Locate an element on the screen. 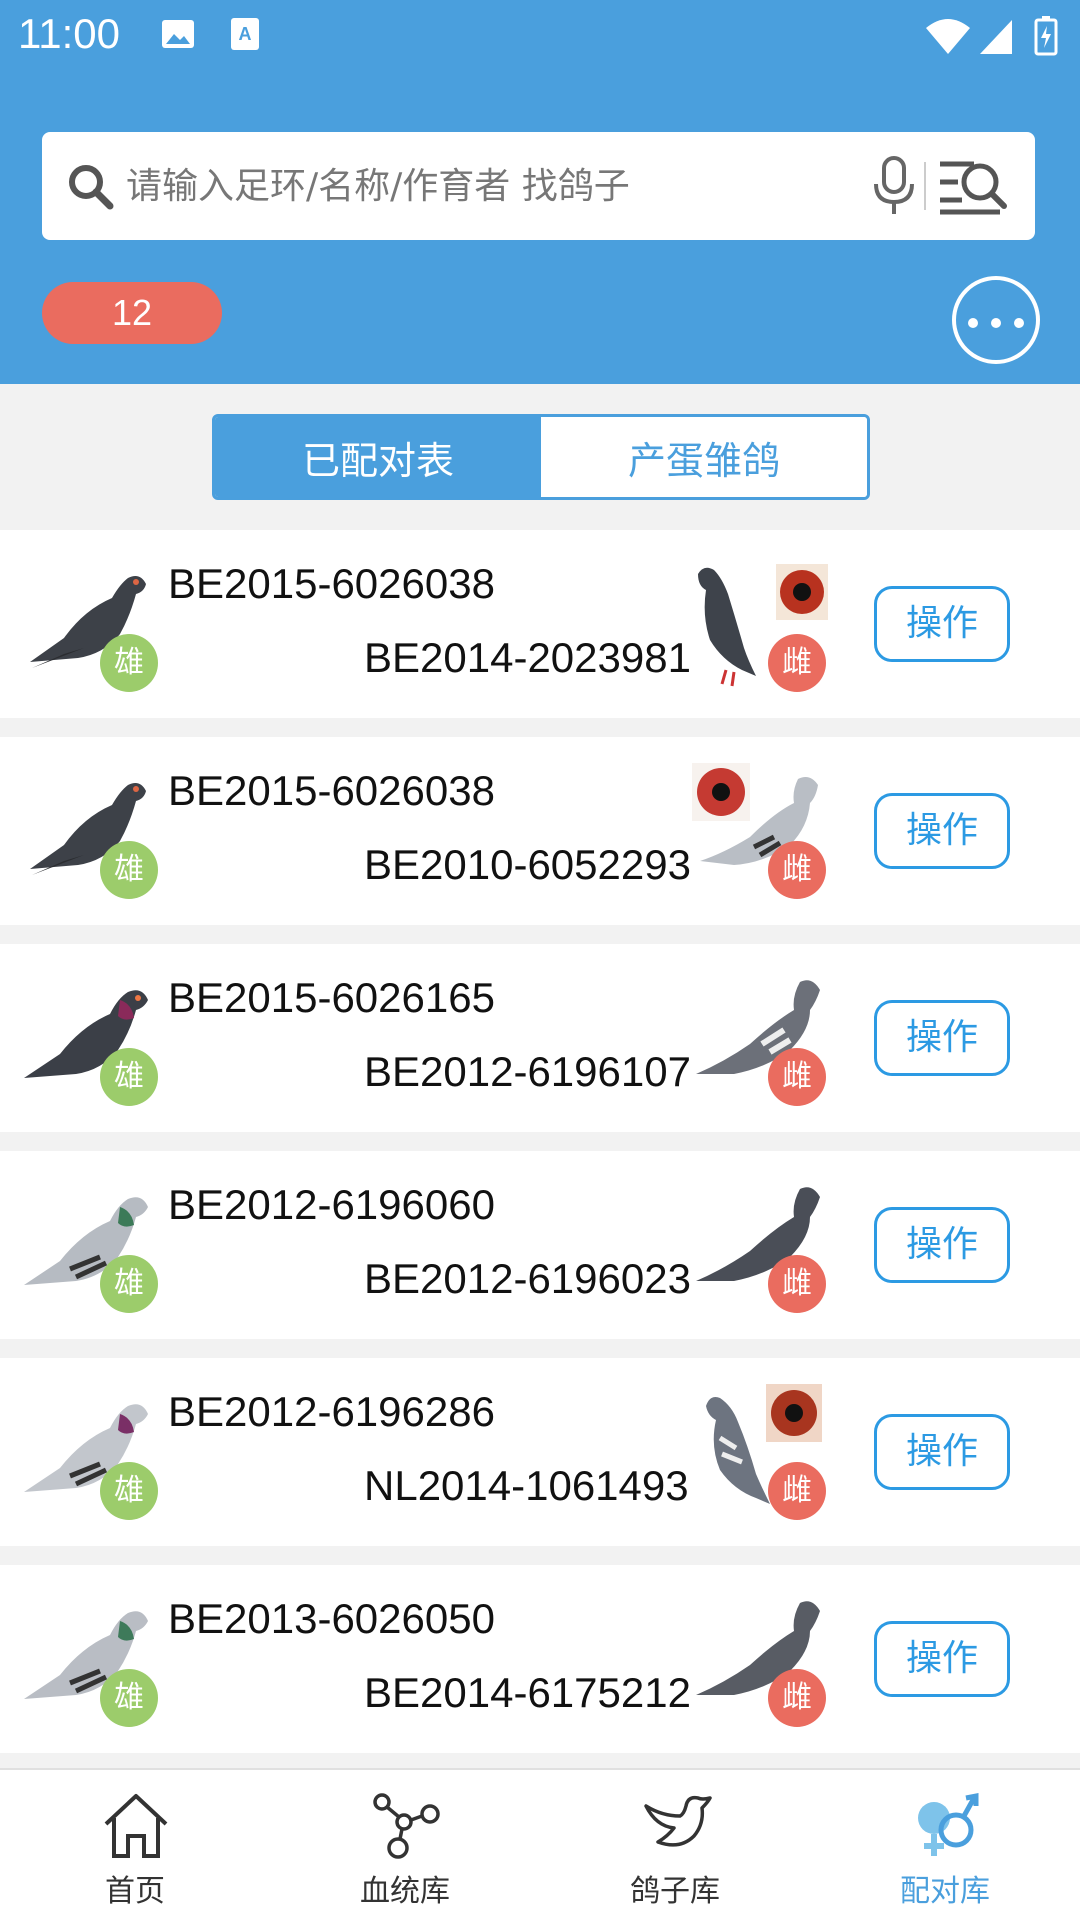 Image resolution: width=1080 pixels, height=1922 pixels. female-ring-number: NL2014-1061493 is located at coordinates (526, 1486).